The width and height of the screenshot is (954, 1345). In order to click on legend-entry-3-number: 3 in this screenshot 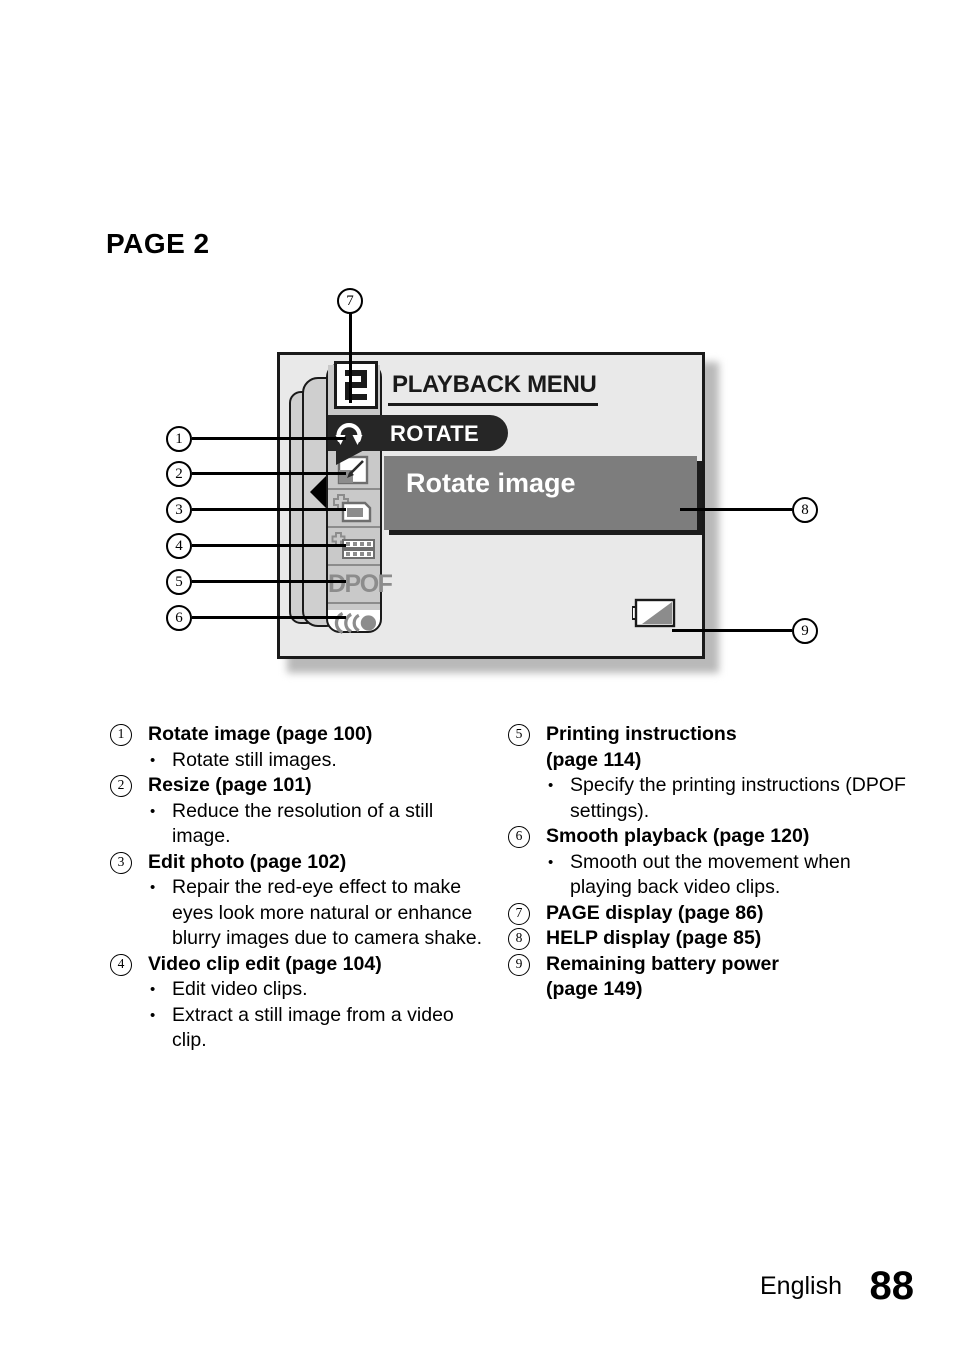, I will do `click(121, 862)`.